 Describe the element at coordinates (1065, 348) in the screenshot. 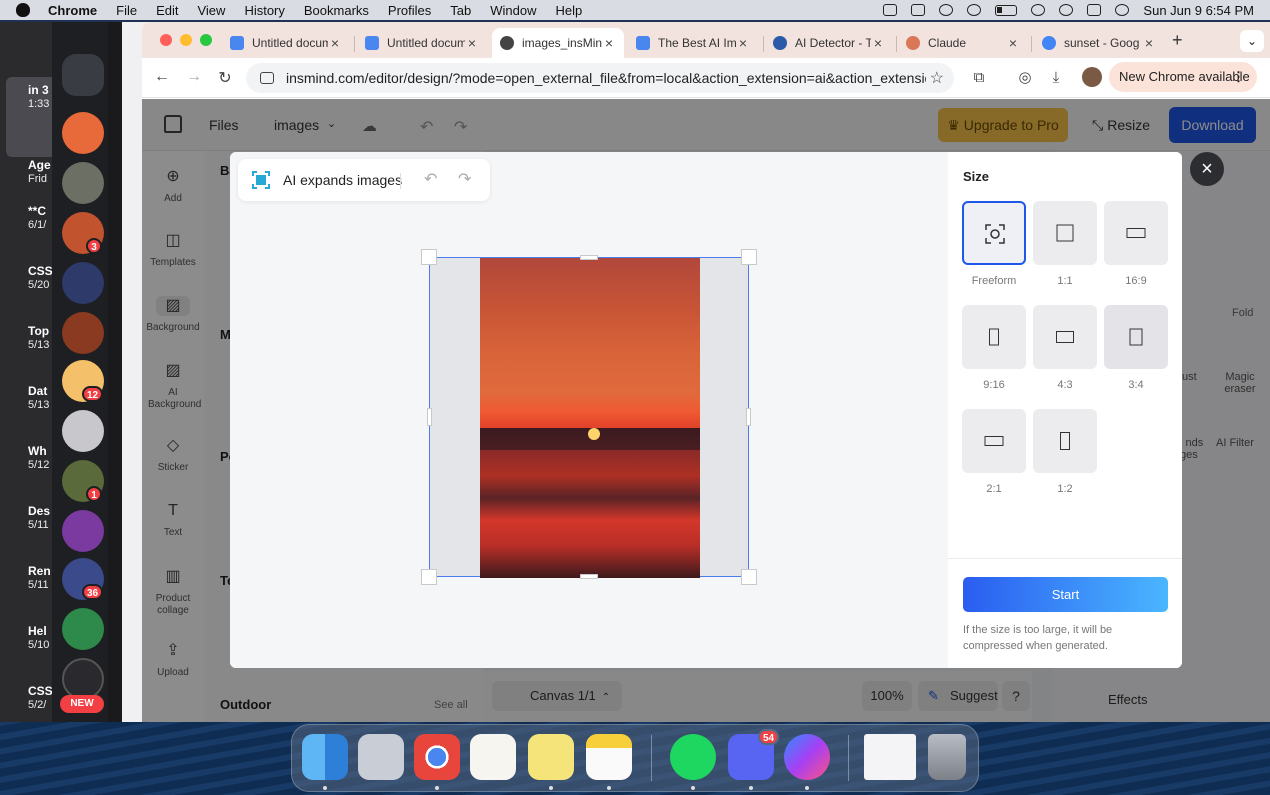

I see `size-option-4-3: 4:3` at that location.